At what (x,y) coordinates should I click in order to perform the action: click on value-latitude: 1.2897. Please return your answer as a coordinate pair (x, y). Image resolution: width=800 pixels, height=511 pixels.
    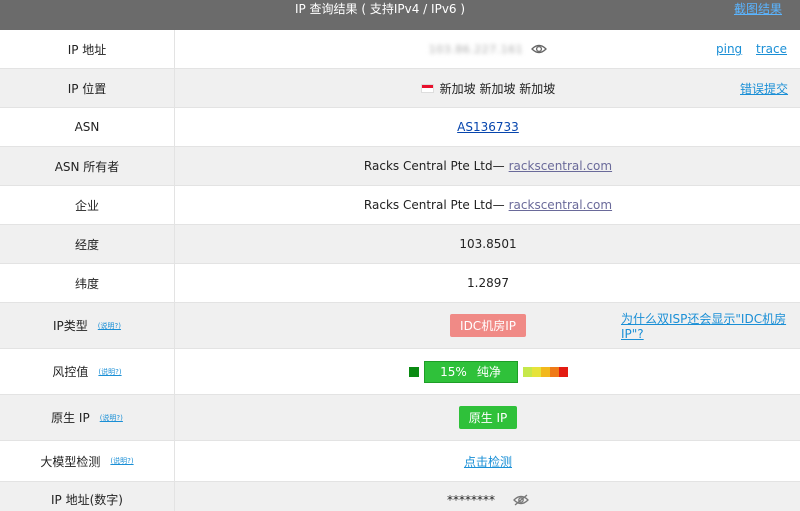
    Looking at the image, I should click on (488, 283).